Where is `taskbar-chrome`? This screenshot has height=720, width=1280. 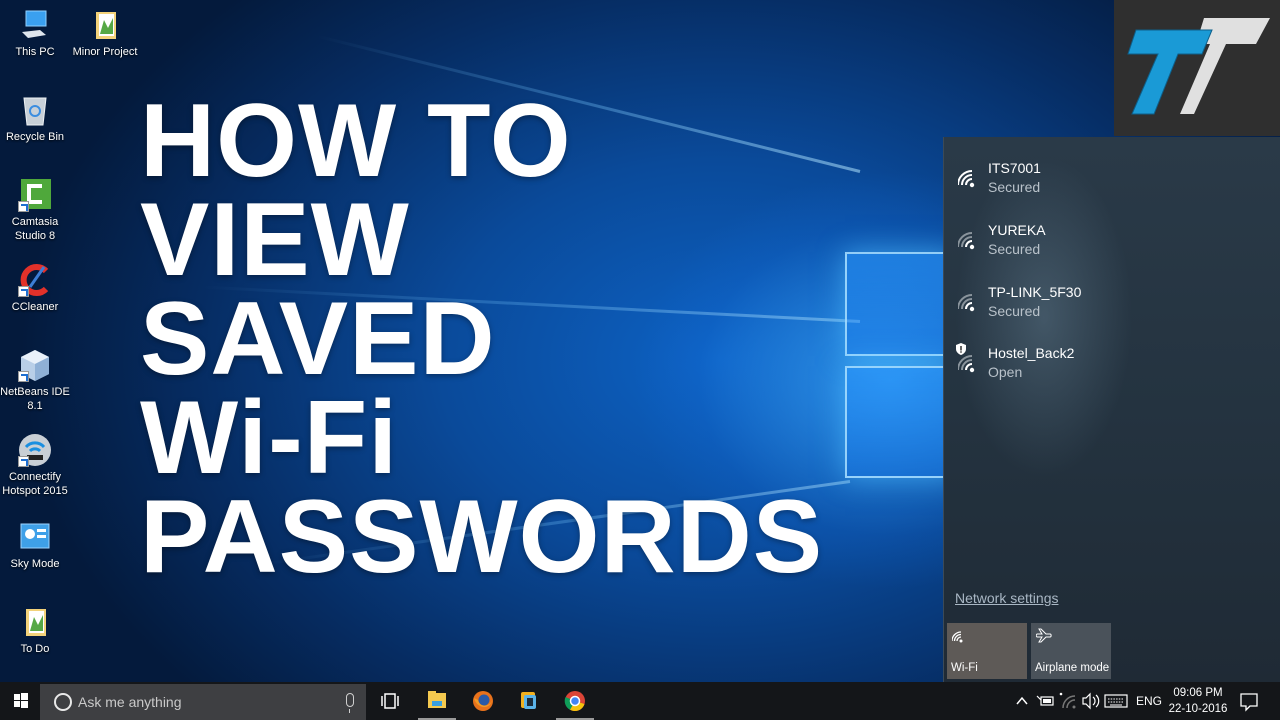 taskbar-chrome is located at coordinates (575, 701).